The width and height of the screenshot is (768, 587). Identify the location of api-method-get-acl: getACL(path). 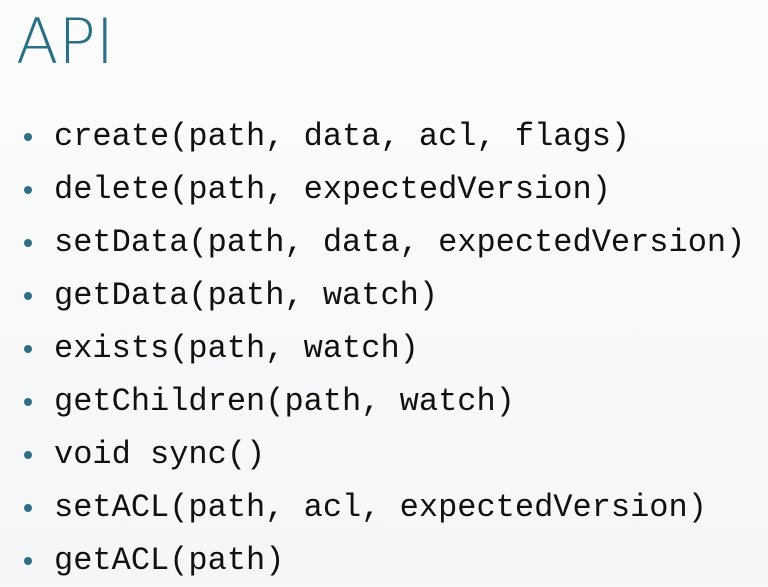
(169, 560).